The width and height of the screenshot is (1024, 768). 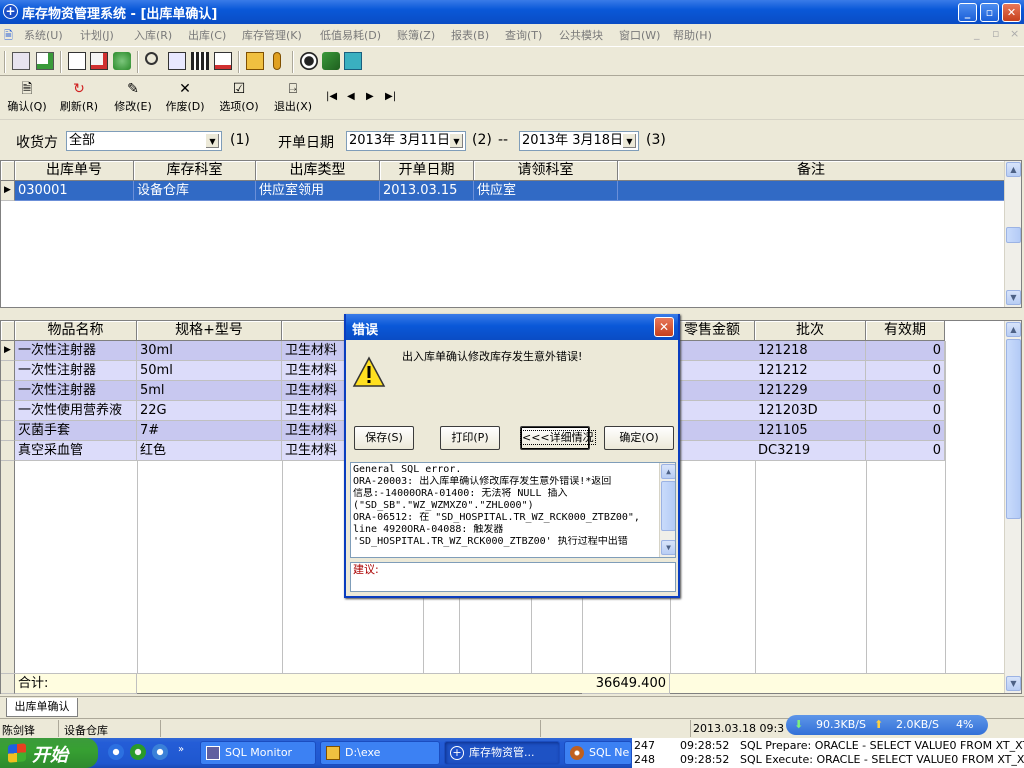 What do you see at coordinates (558, 438) in the screenshot?
I see `dialog-details-button: <<<详细情况` at bounding box center [558, 438].